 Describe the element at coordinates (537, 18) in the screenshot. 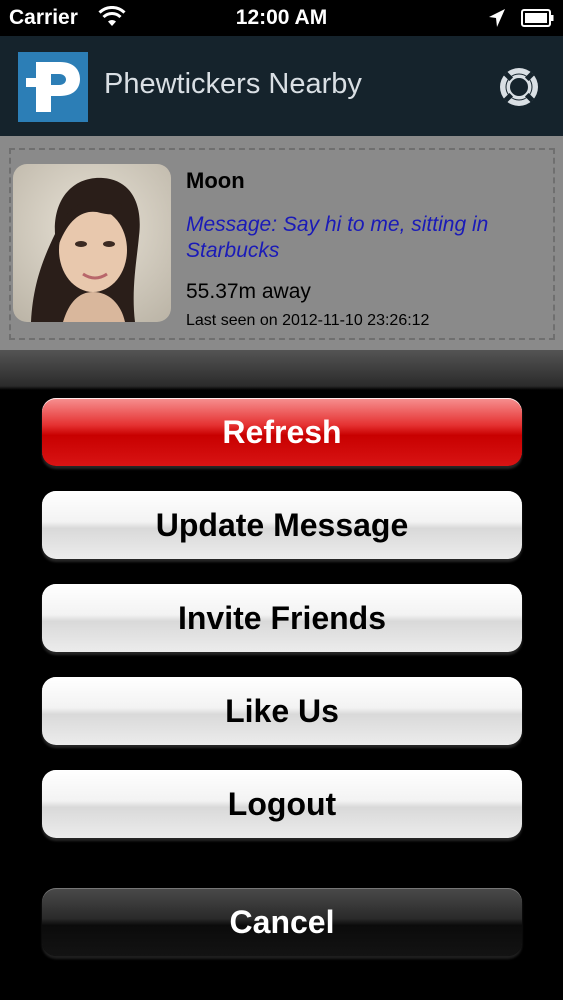

I see `battery-icon` at that location.